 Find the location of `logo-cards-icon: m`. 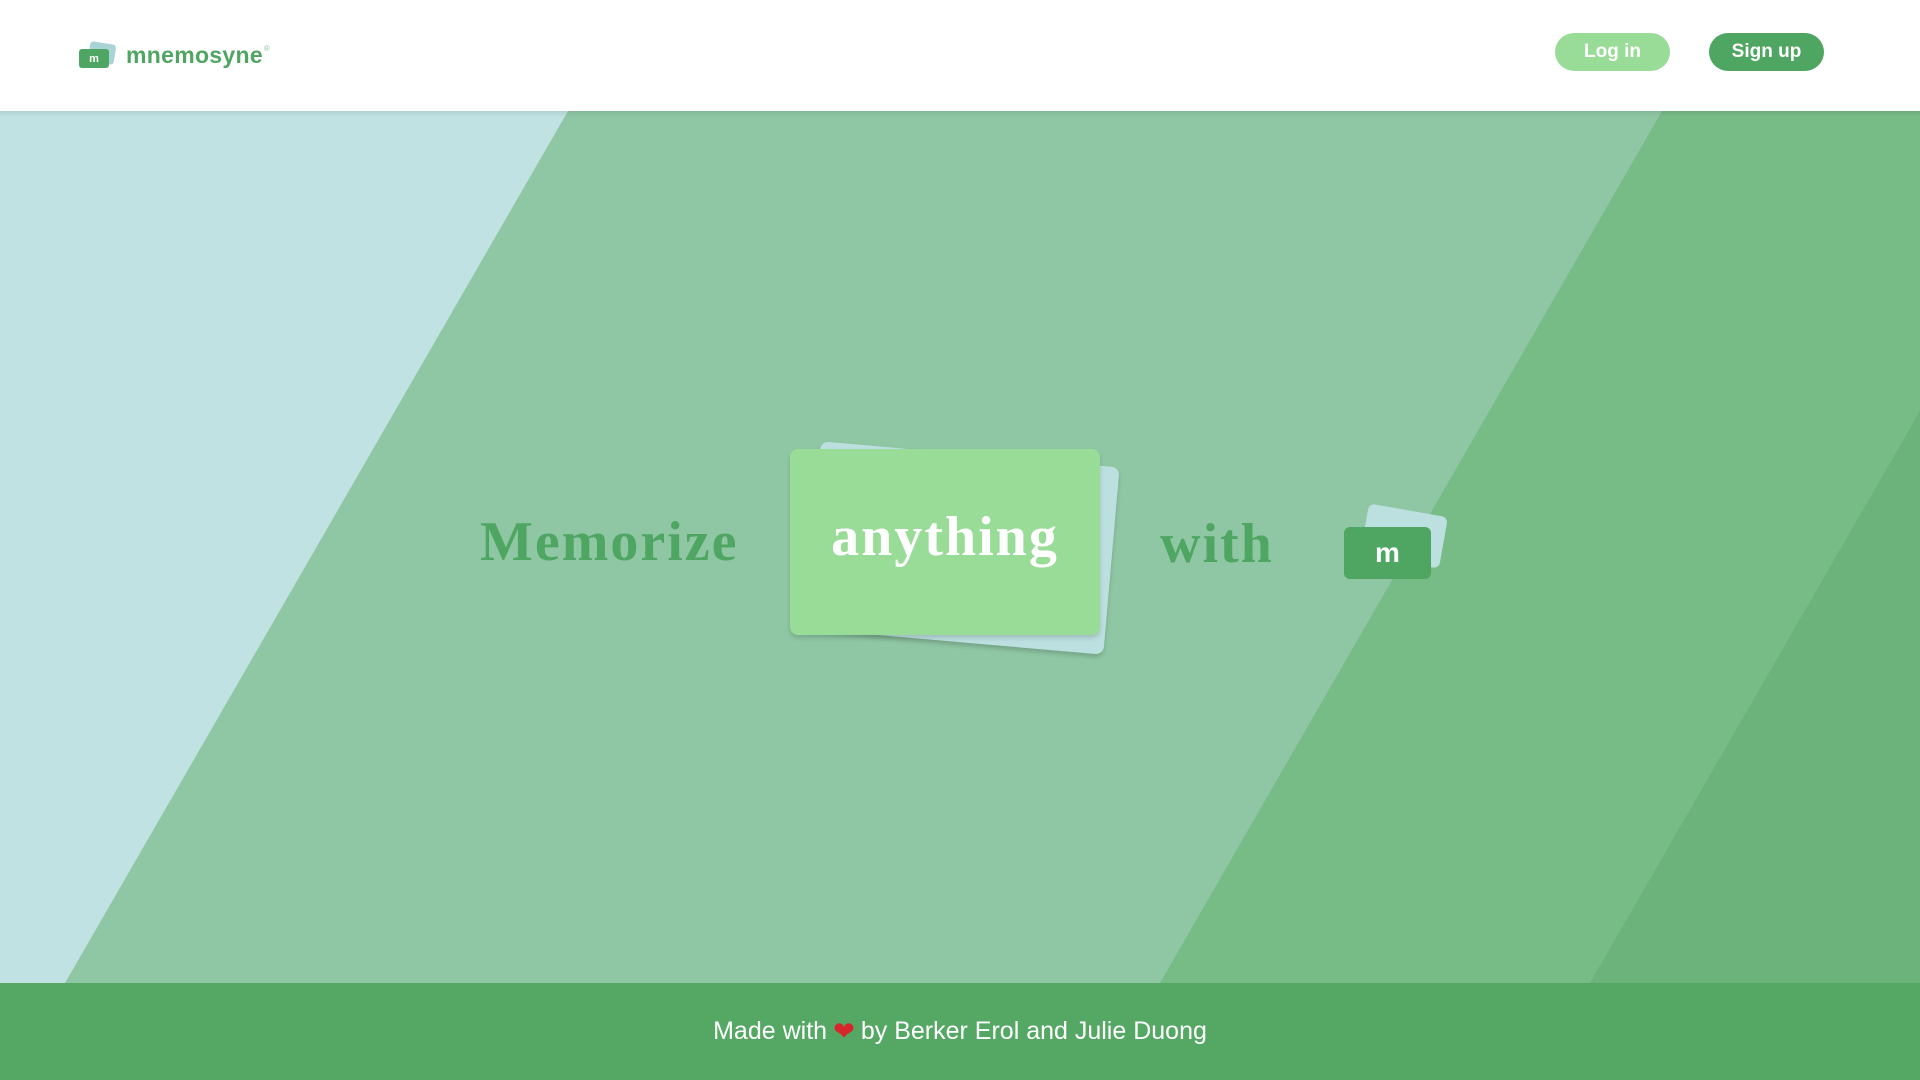

logo-cards-icon: m is located at coordinates (98, 55).